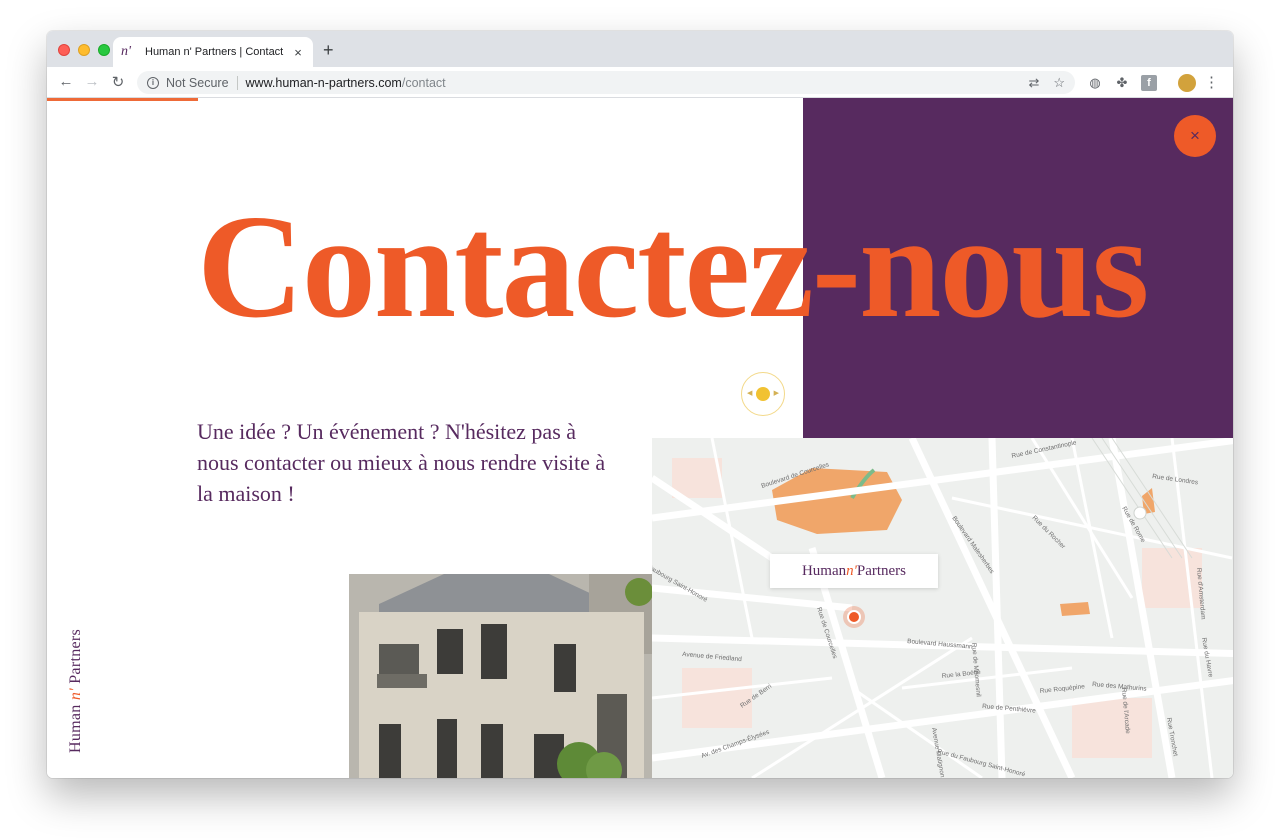  Describe the element at coordinates (1046, 83) in the screenshot. I see `address-bar-actions: ⇄ ☆` at that location.